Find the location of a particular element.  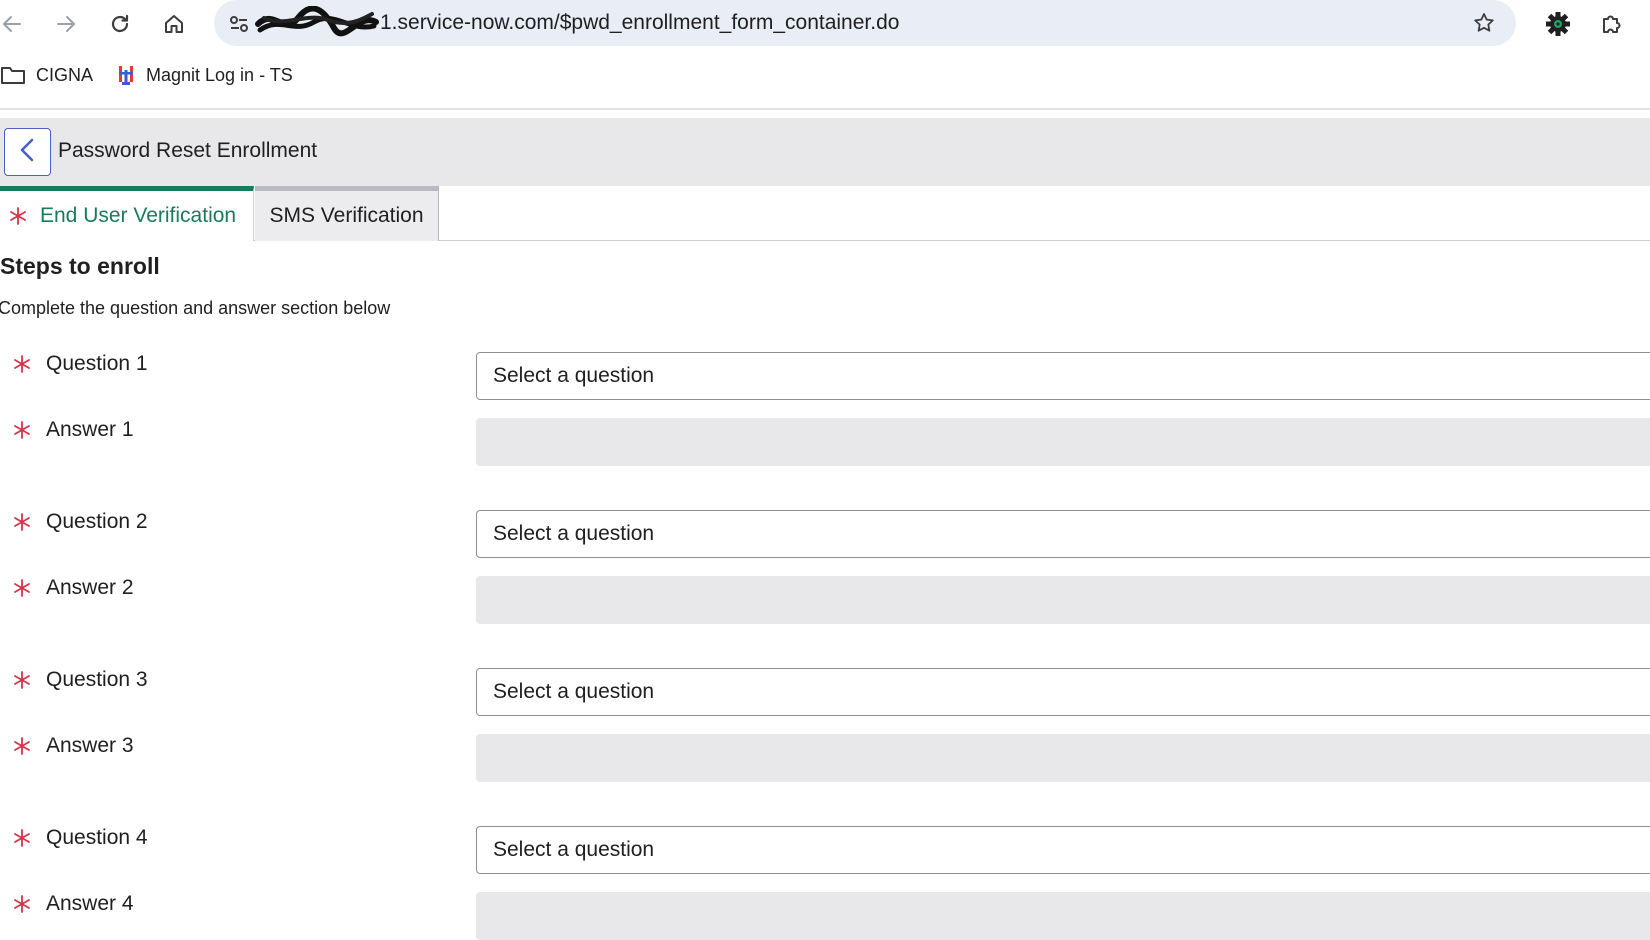

arrow-left-icon is located at coordinates (12, 24).